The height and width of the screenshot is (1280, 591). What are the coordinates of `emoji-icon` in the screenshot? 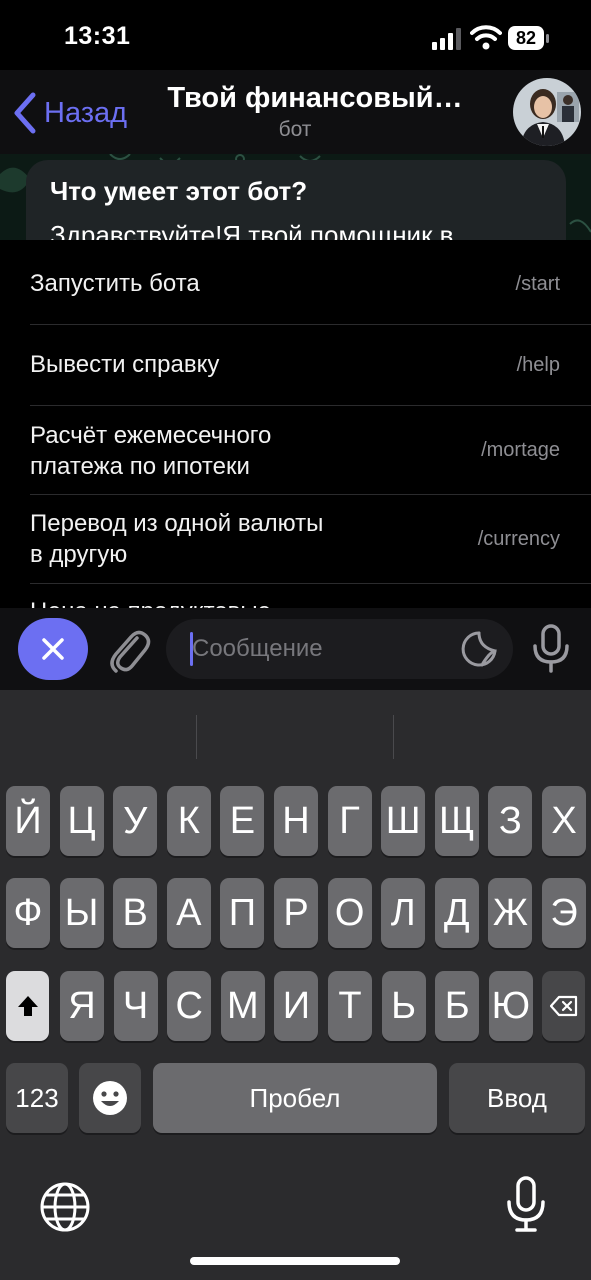 It's located at (110, 1098).